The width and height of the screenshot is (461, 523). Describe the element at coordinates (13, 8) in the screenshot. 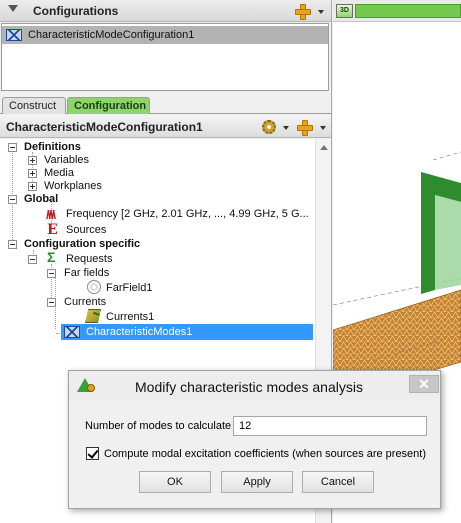

I see `collapse-arrow-icon` at that location.